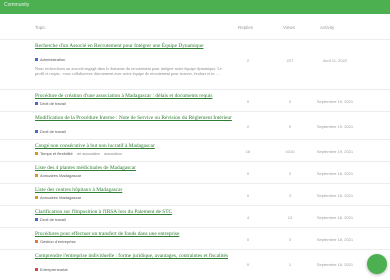 This screenshot has width=390, height=280. I want to click on activity-date: Avril 11, 2022, so click(335, 60).